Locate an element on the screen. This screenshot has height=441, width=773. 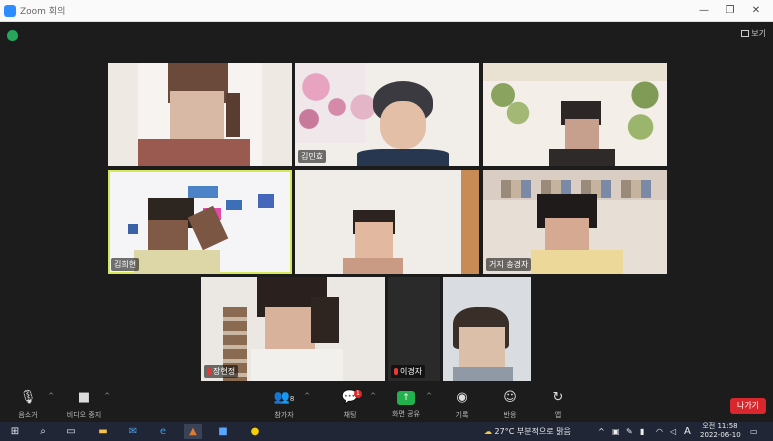
network-icon: ▣ is located at coordinates (616, 431).